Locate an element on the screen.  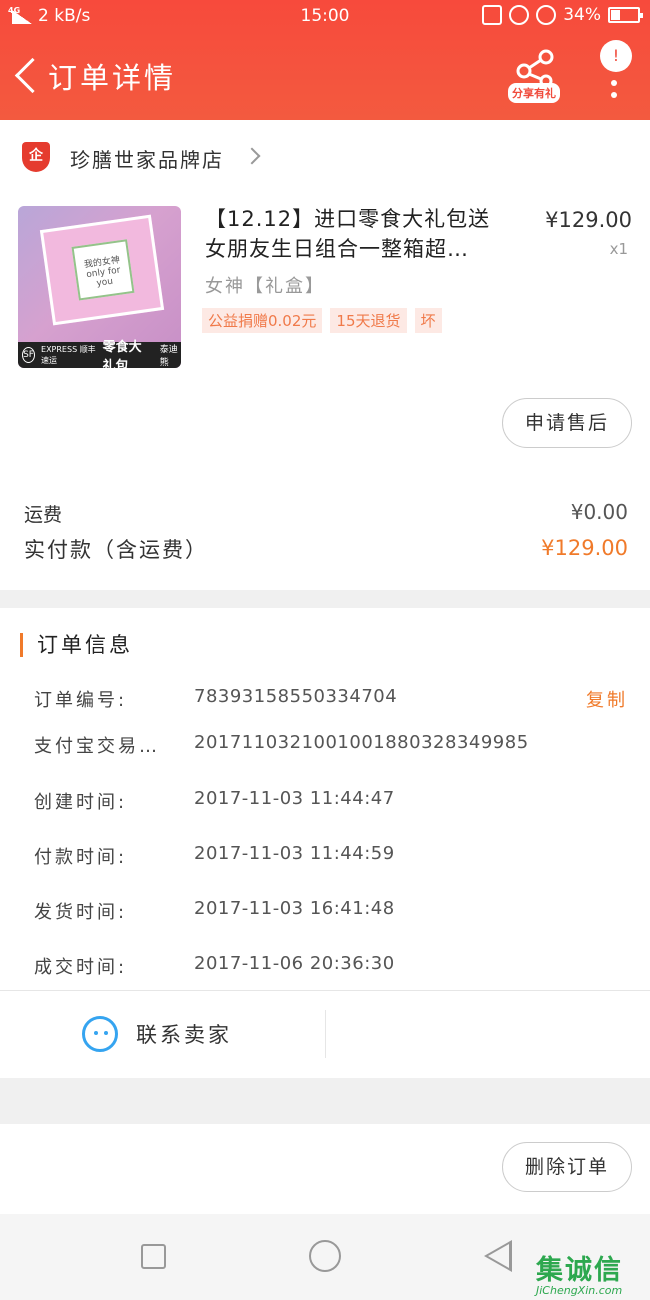
created-time-row: 创建时间: 2017-11-03 11:44:47 is located at coordinates (334, 803).